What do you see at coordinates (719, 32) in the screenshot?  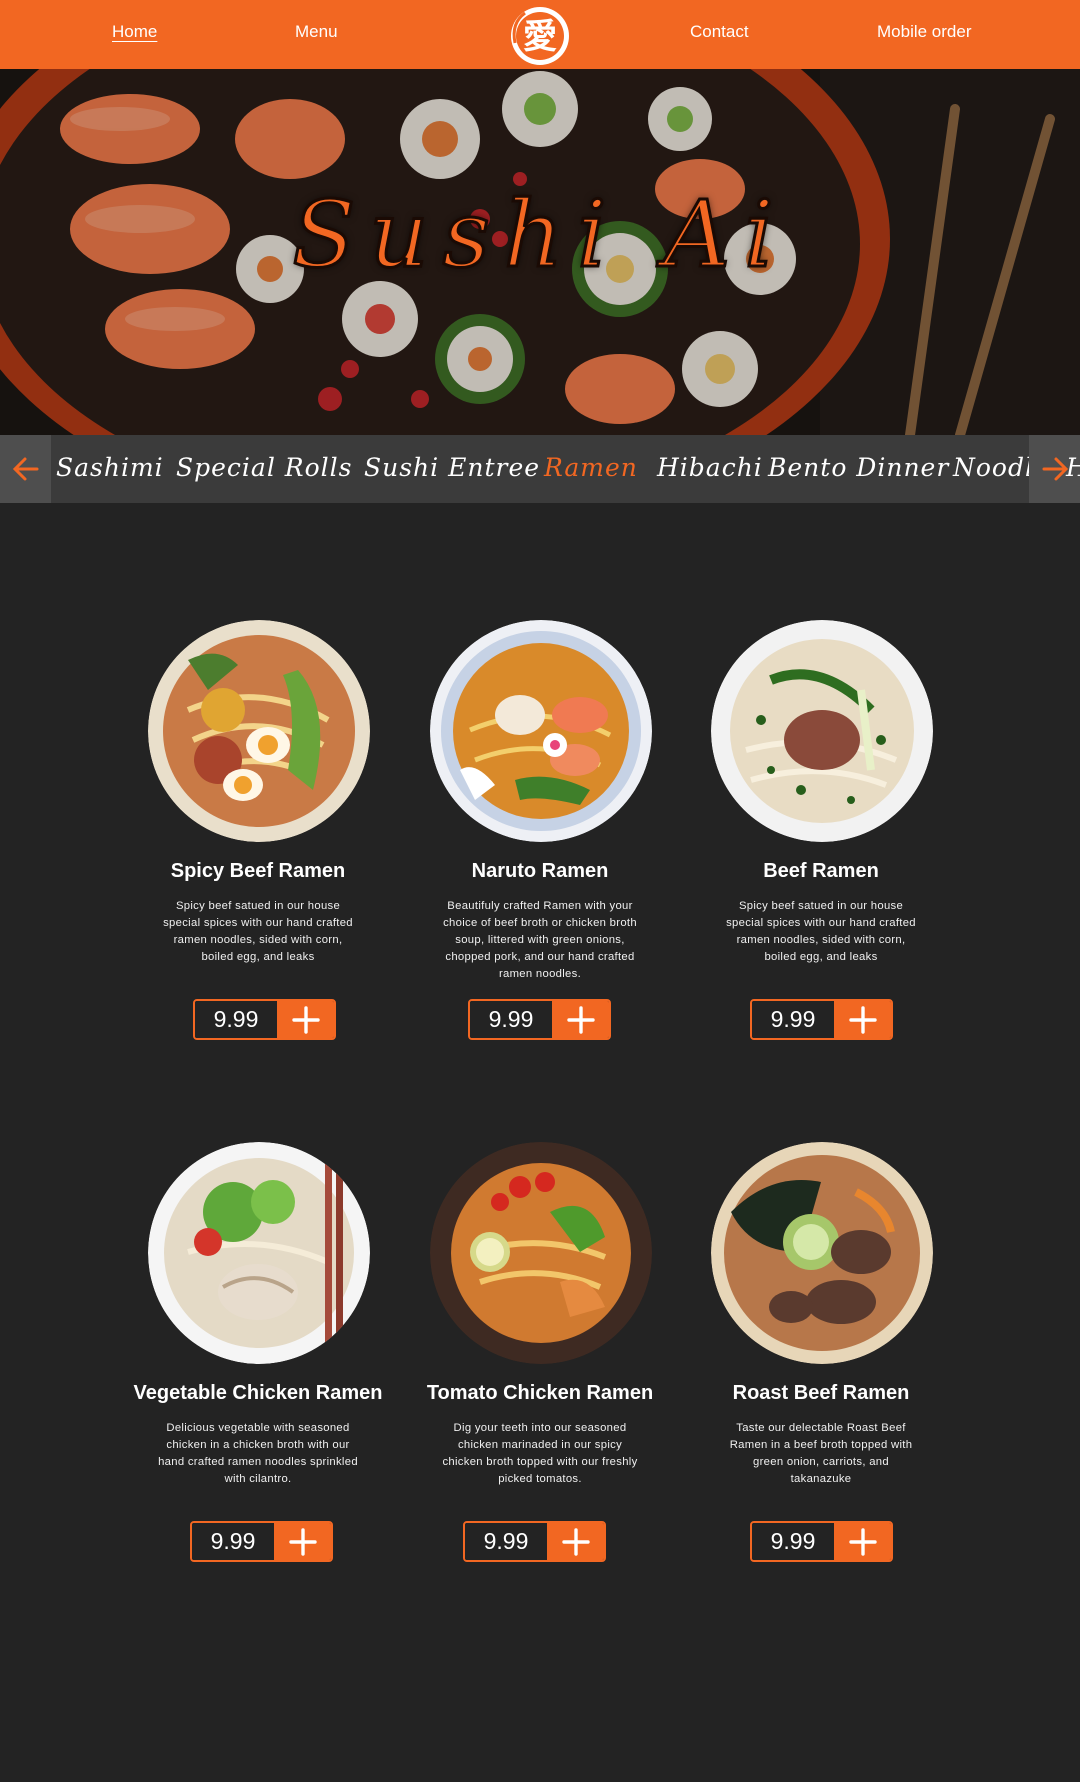 I see `nav-contact-link: Contact` at bounding box center [719, 32].